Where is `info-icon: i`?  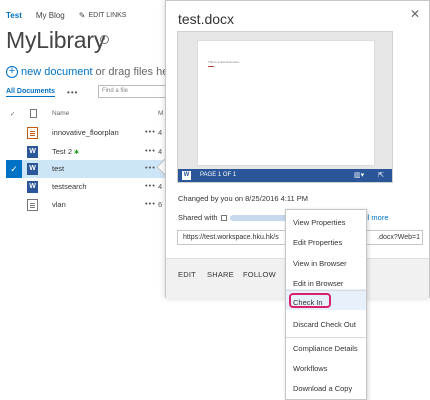 info-icon: i is located at coordinates (104, 39).